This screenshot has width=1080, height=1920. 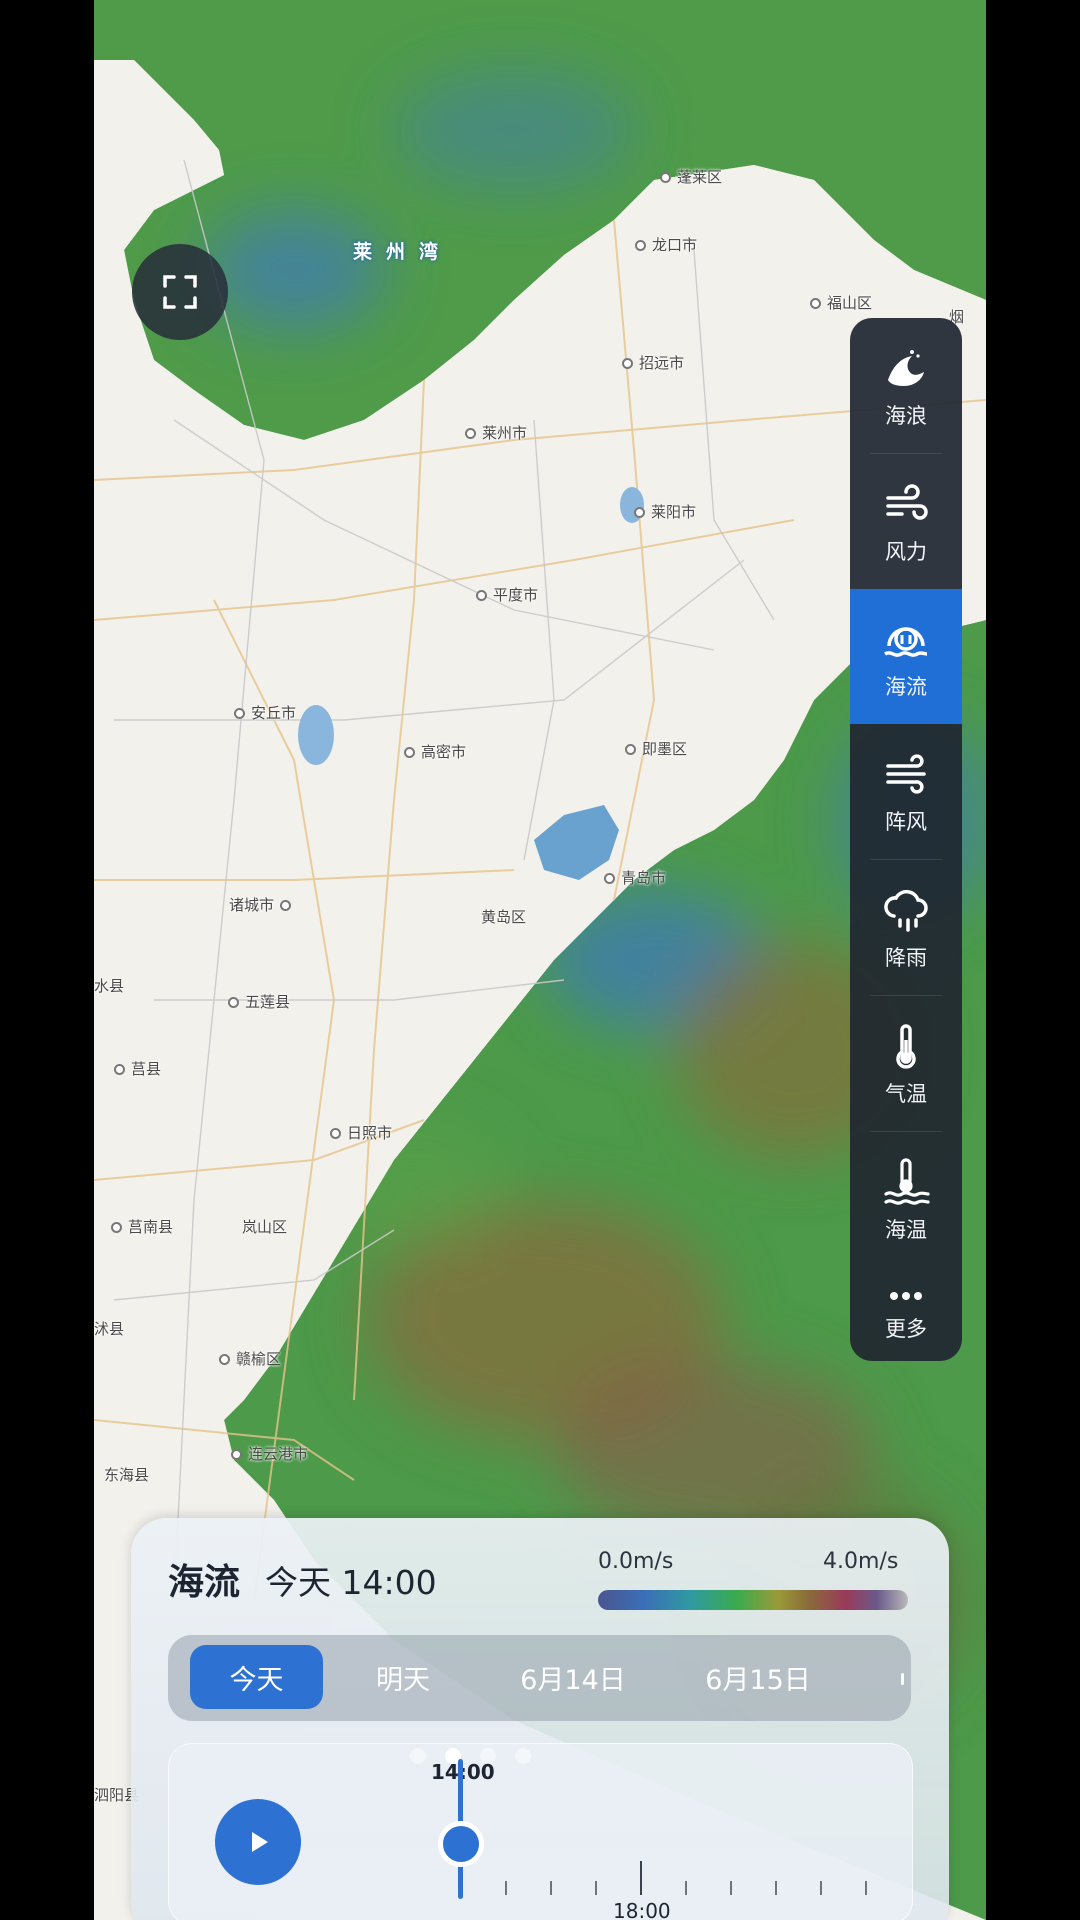 I want to click on play-button, so click(x=258, y=1842).